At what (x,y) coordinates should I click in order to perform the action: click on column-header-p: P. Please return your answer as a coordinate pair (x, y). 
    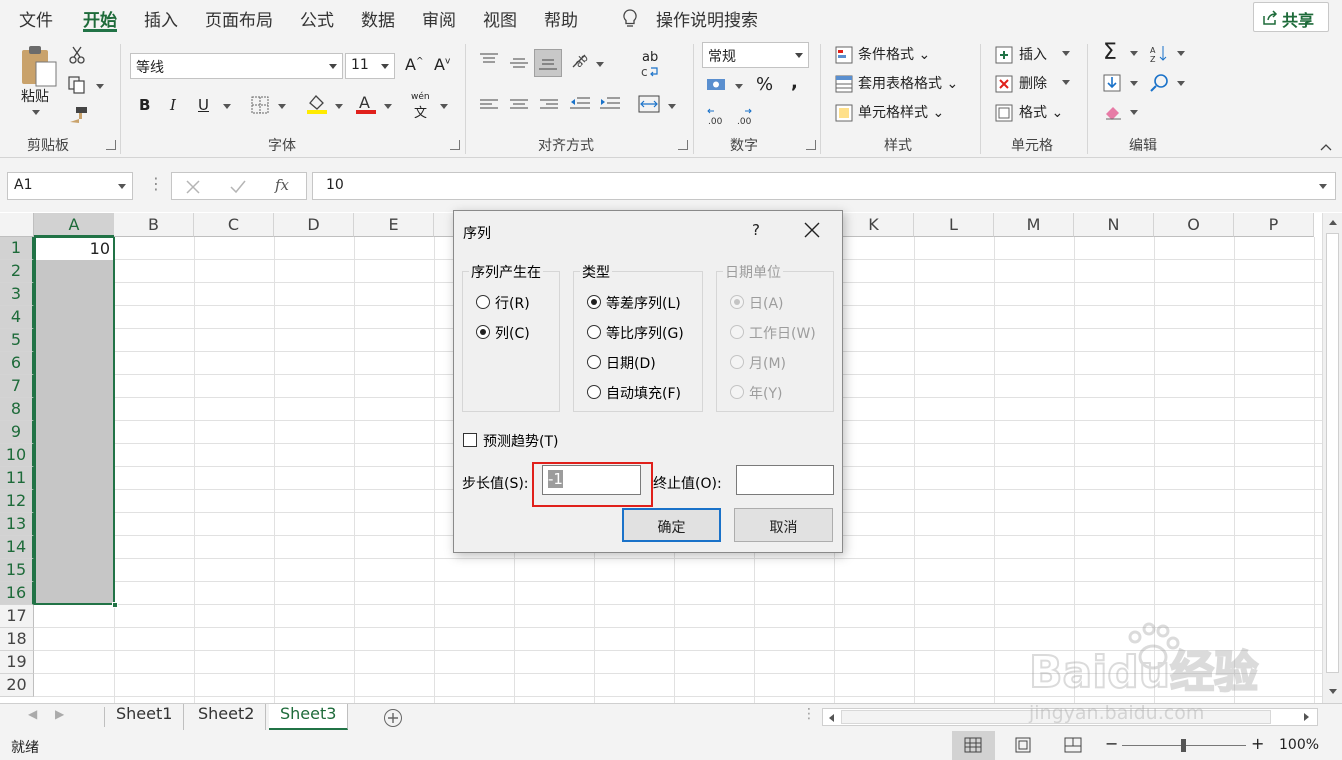
    Looking at the image, I should click on (1274, 225).